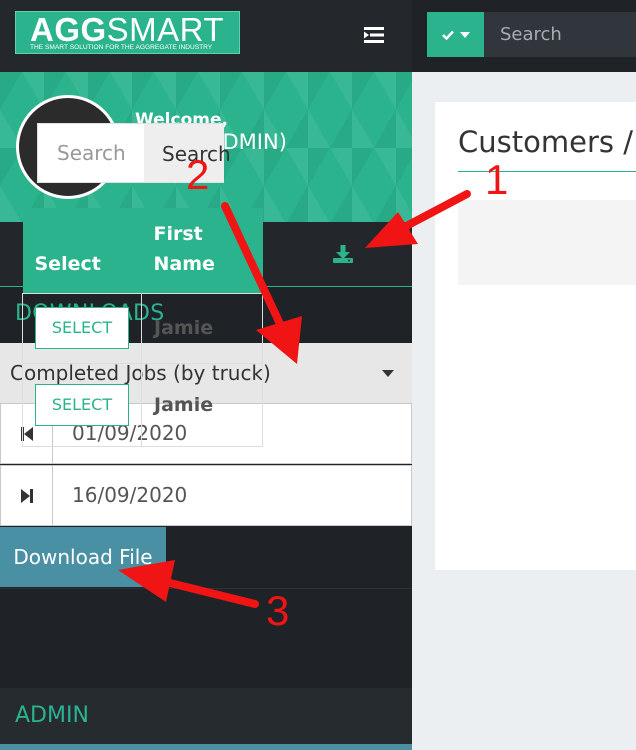  Describe the element at coordinates (129, 495) in the screenshot. I see `end-date-field: 16/09/2020` at that location.